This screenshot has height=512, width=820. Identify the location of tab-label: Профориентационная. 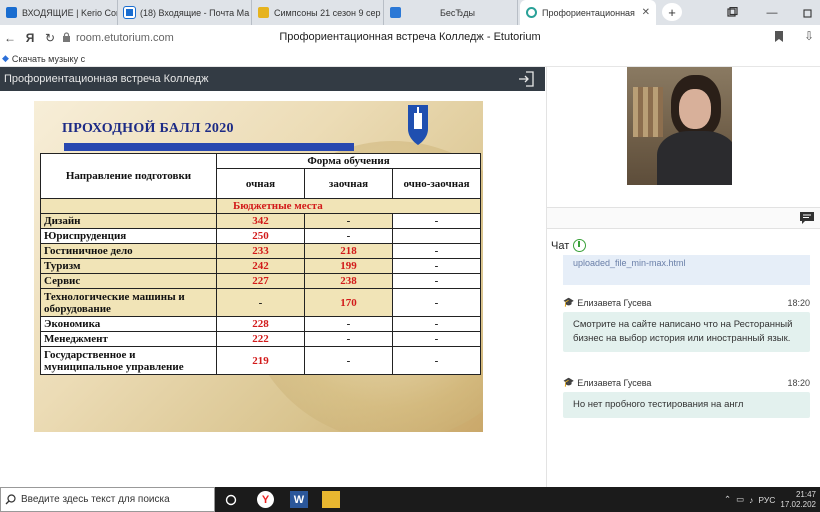
(588, 12).